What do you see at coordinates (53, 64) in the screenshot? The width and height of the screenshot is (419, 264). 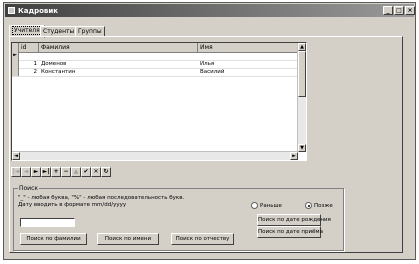 I see `cell-surname: Доменов` at bounding box center [53, 64].